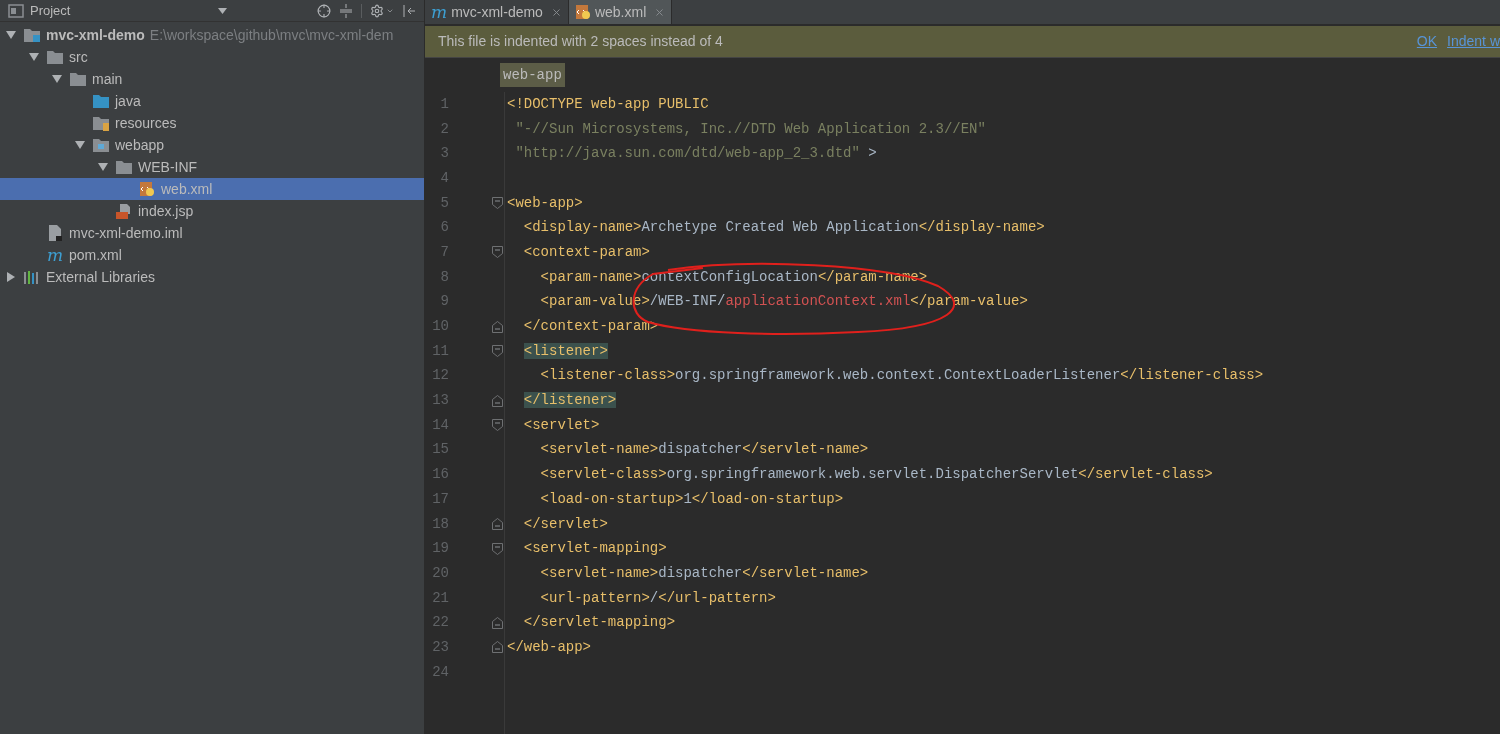 The width and height of the screenshot is (1500, 734). Describe the element at coordinates (532, 75) in the screenshot. I see `breadcrumb: web-app` at that location.